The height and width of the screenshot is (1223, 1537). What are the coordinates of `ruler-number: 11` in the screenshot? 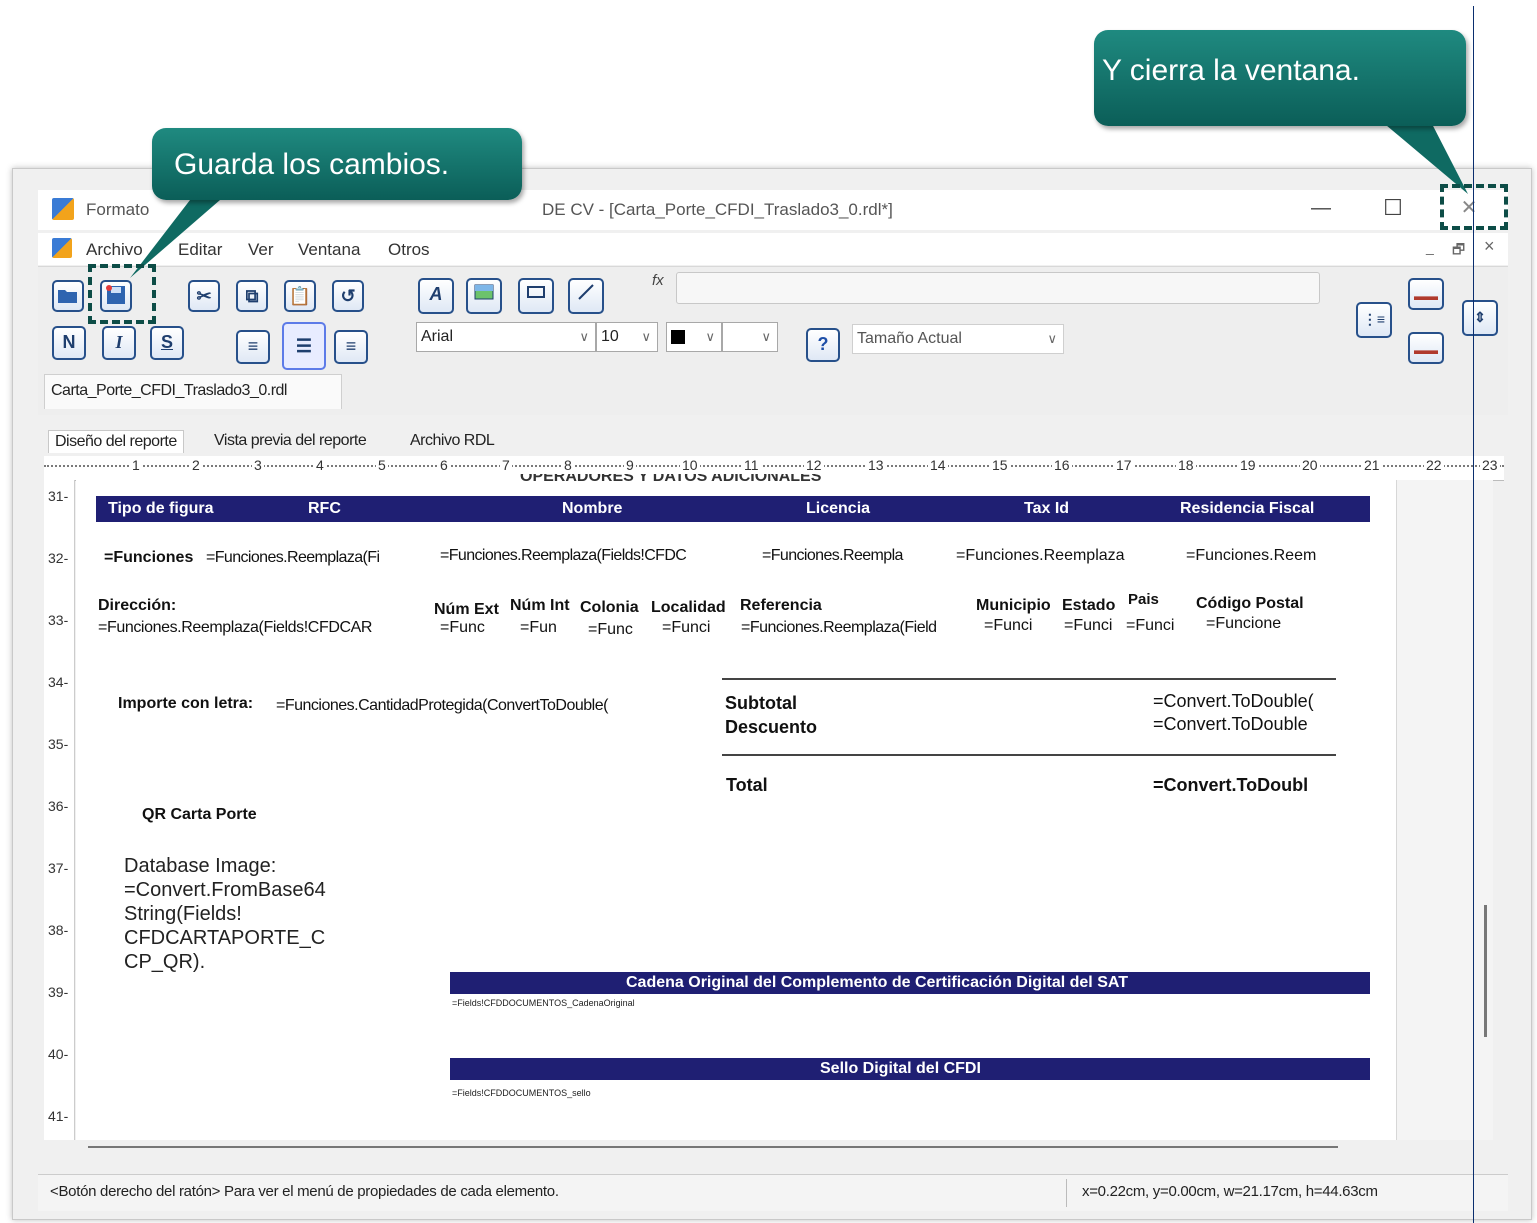 It's located at (751, 465).